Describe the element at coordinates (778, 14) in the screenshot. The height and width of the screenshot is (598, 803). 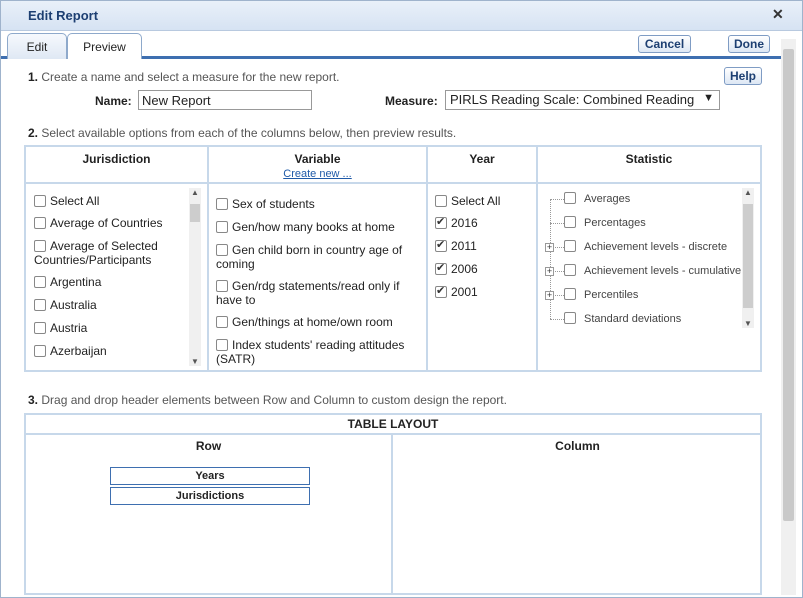
I see `close-icon: ✕` at that location.